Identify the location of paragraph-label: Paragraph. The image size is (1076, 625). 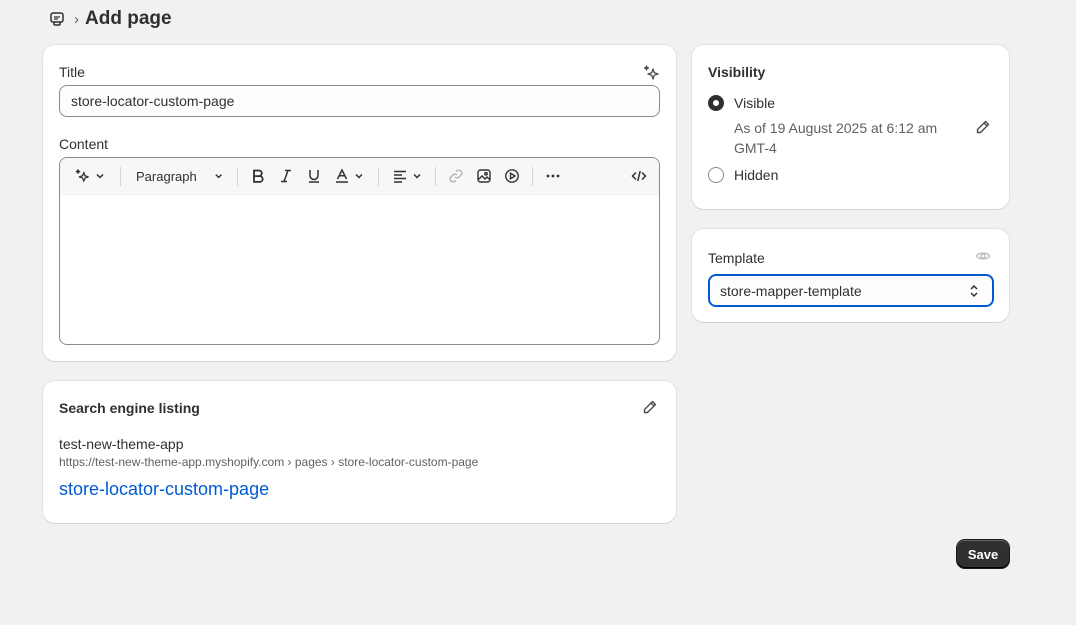
(166, 176).